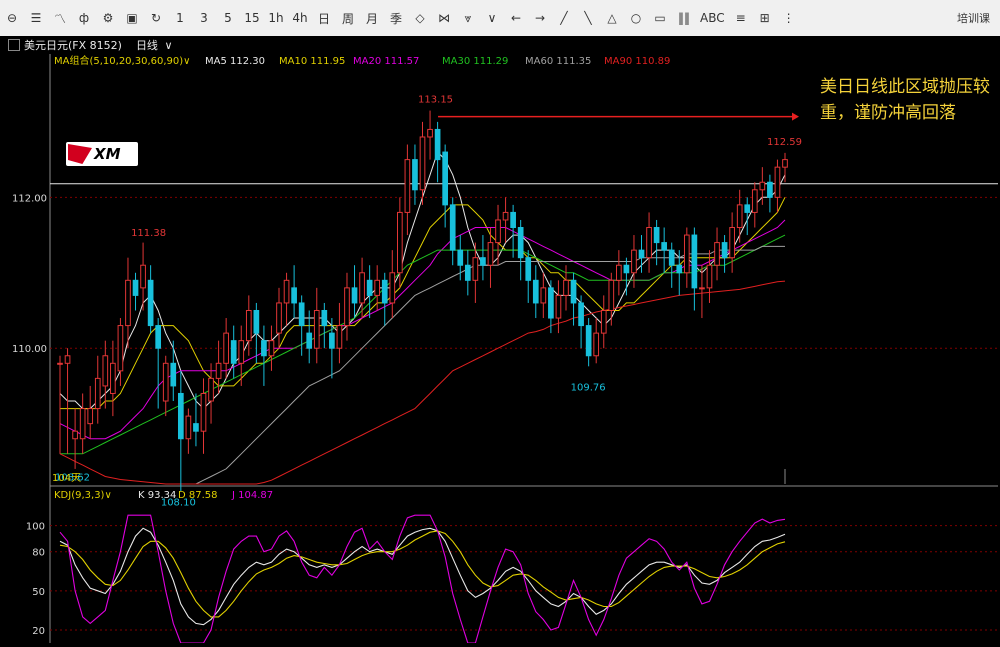 The image size is (1000, 647). Describe the element at coordinates (276, 18) in the screenshot. I see `period-1h: 1h` at that location.